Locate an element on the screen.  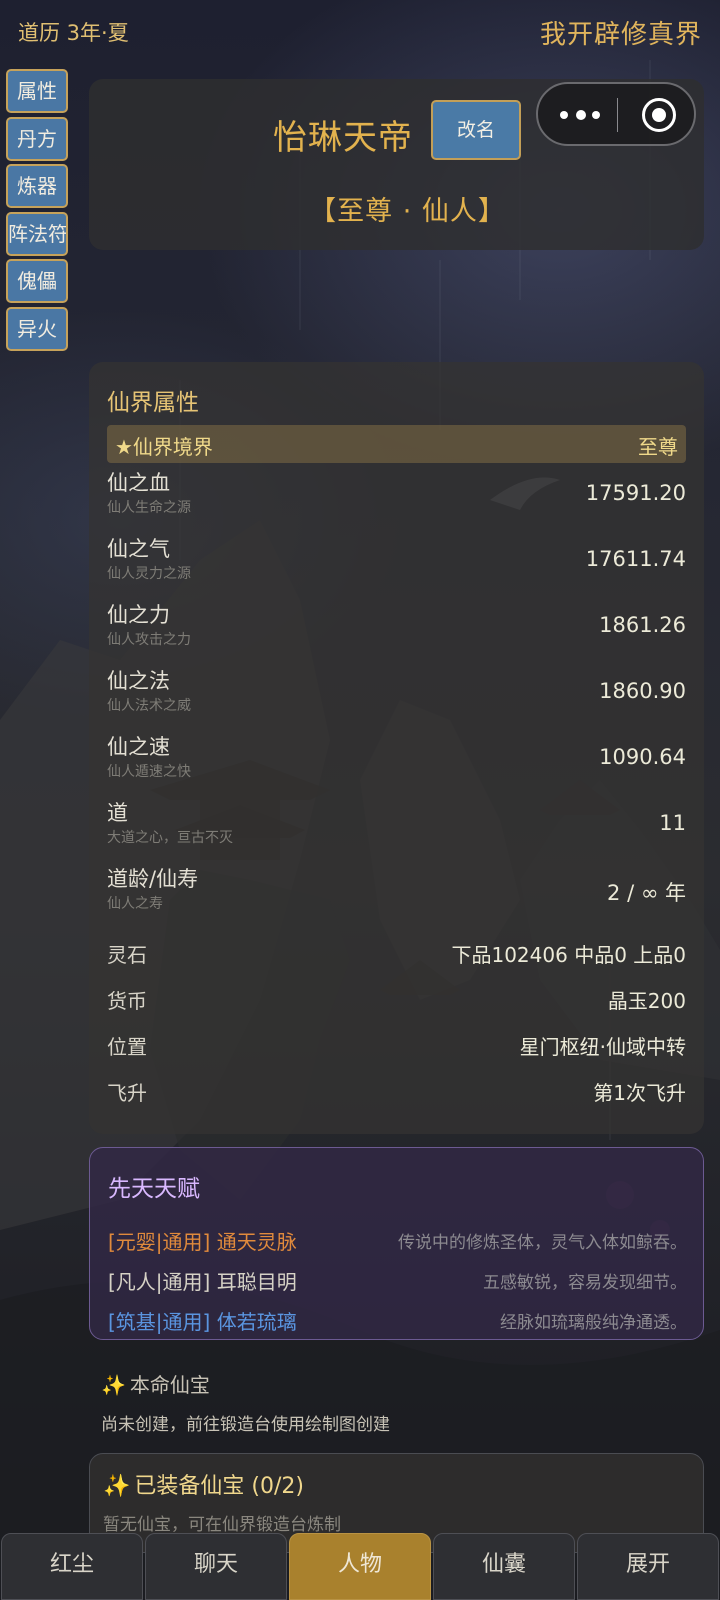
stat-row: 仙之速 仙人遁速之快 1090.64 is located at coordinates (396, 761).